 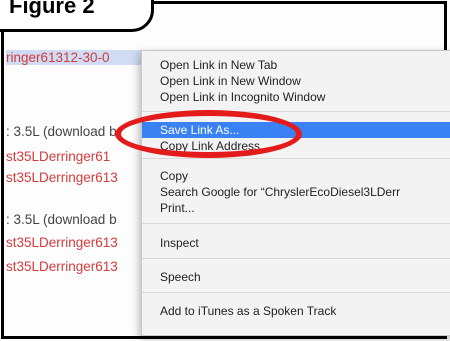 What do you see at coordinates (296, 243) in the screenshot?
I see `menu-item-inspect: Inspect` at bounding box center [296, 243].